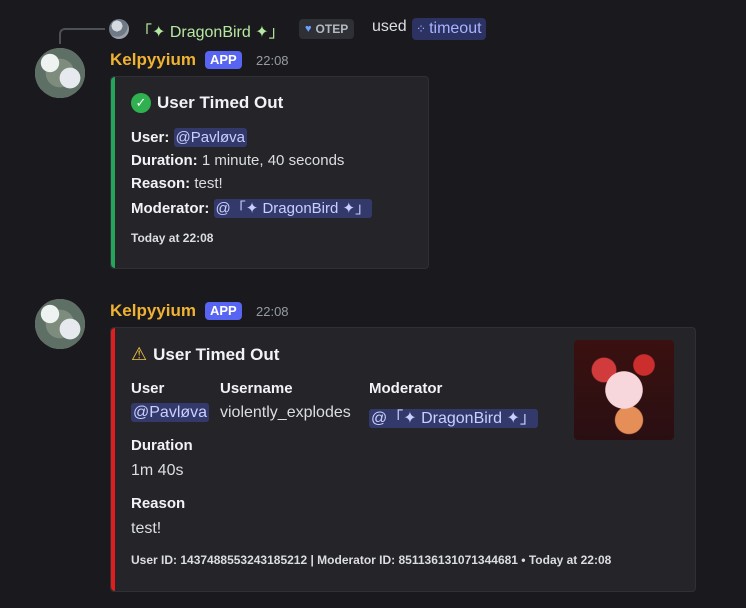 The image size is (746, 608). I want to click on reply-avatar, so click(119, 29).